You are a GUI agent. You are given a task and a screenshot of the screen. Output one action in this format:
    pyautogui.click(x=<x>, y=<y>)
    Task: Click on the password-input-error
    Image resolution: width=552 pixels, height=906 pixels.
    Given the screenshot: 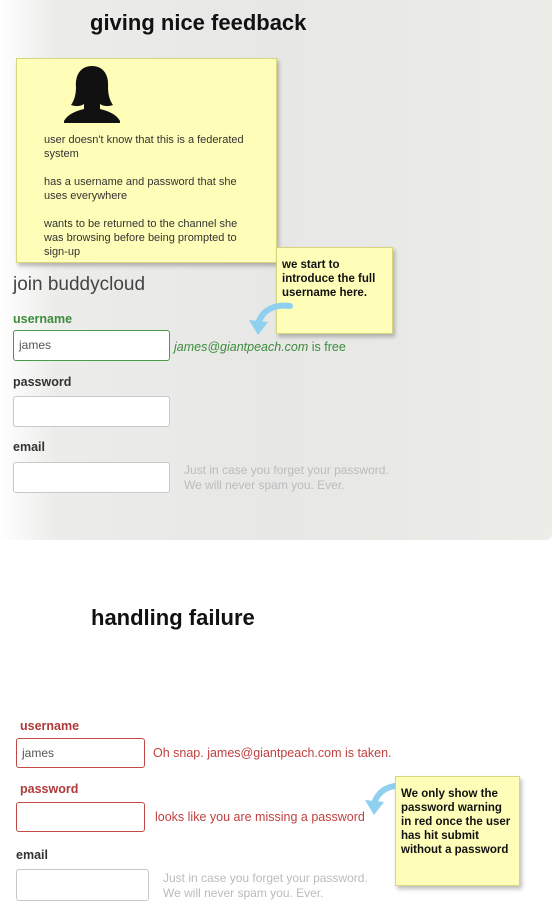 What is the action you would take?
    pyautogui.click(x=80, y=817)
    